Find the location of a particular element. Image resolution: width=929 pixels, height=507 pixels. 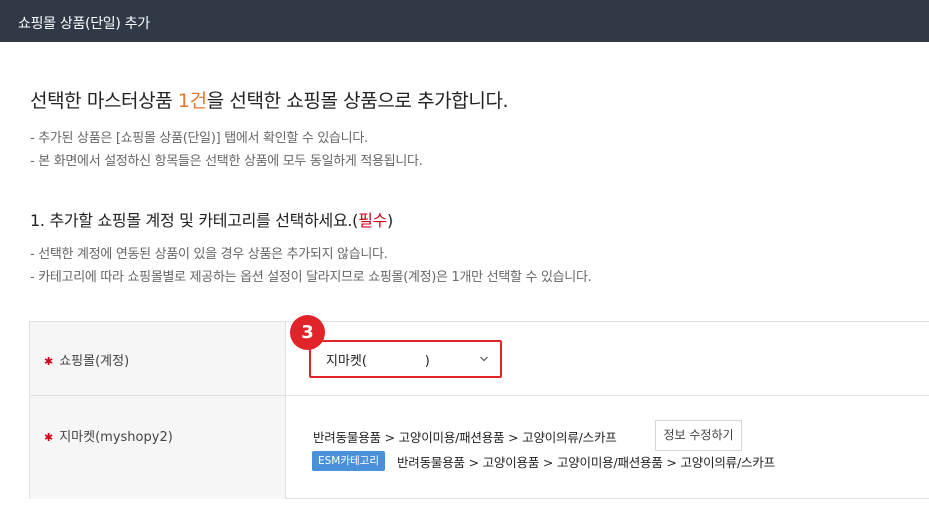

page-headline: 선택한 마스터상품 1건을 선택한 쇼핑몰 상품으로 추가합니다. is located at coordinates (269, 99).